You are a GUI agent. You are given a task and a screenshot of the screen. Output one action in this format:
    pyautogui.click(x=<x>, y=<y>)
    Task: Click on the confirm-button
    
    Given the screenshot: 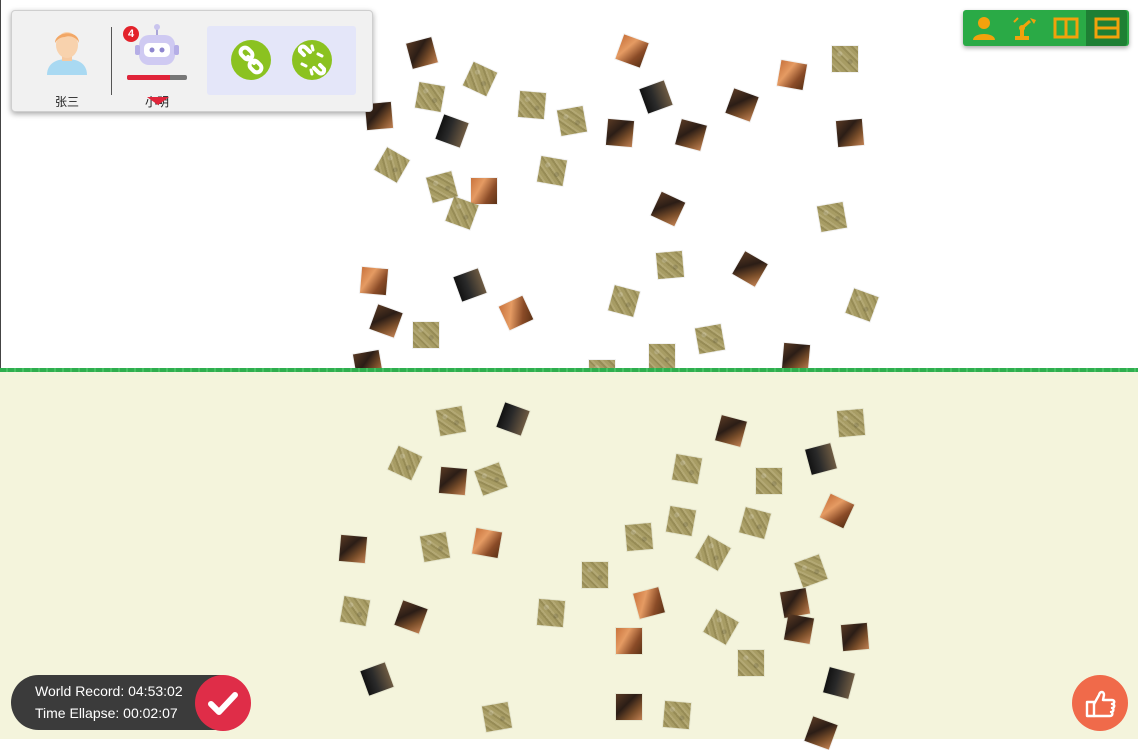 What is the action you would take?
    pyautogui.click(x=223, y=703)
    